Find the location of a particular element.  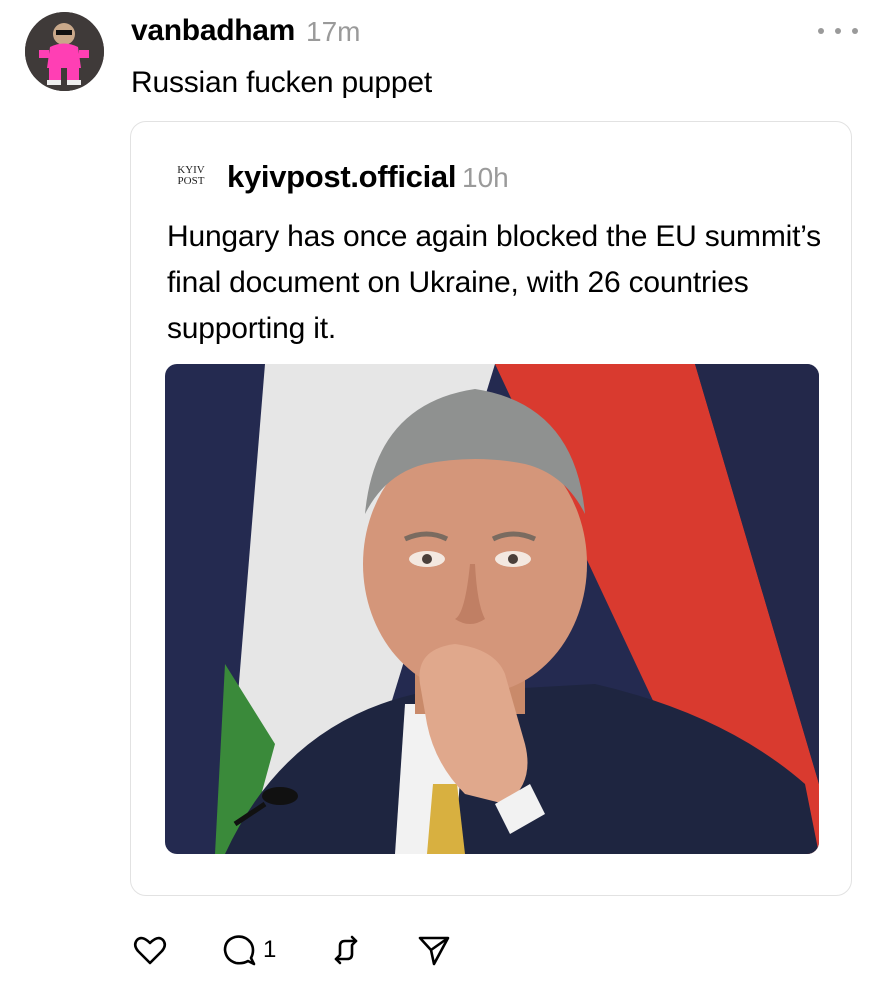

action-bar: 1 is located at coordinates (292, 950).